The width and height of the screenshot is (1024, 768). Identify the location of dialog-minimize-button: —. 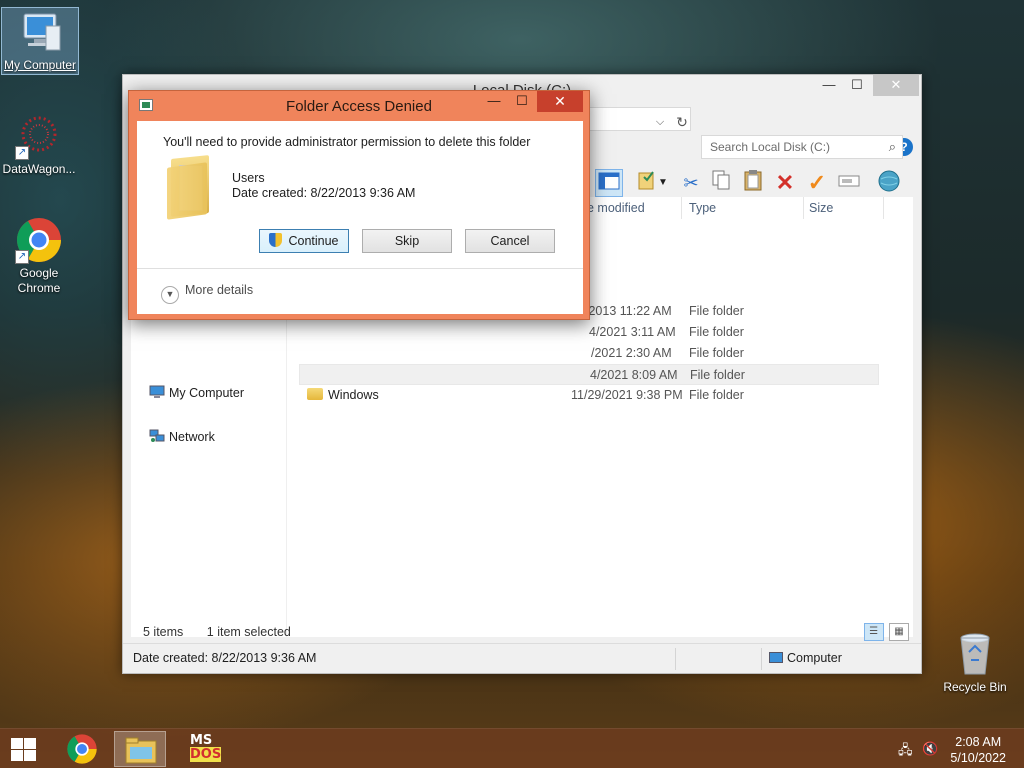
(494, 102).